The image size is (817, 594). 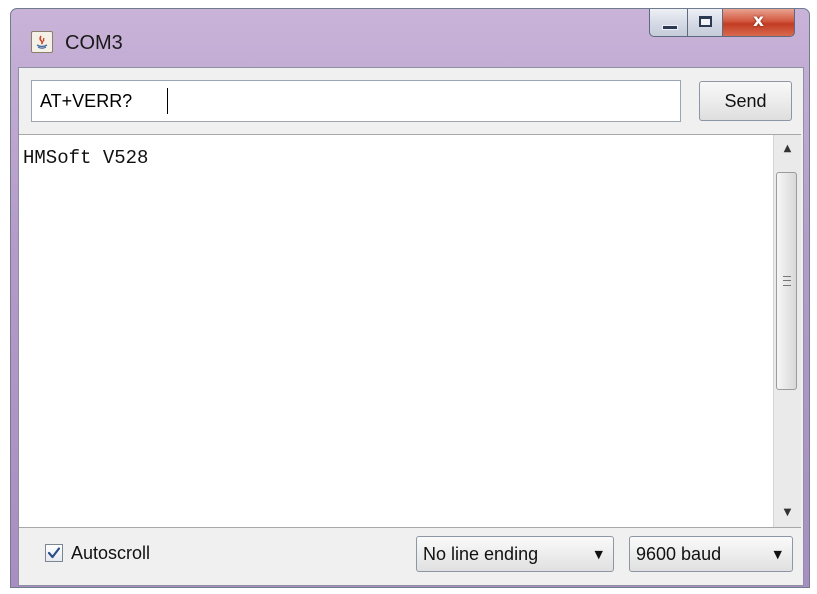 I want to click on autoscroll-label: Autoscroll, so click(x=110, y=553).